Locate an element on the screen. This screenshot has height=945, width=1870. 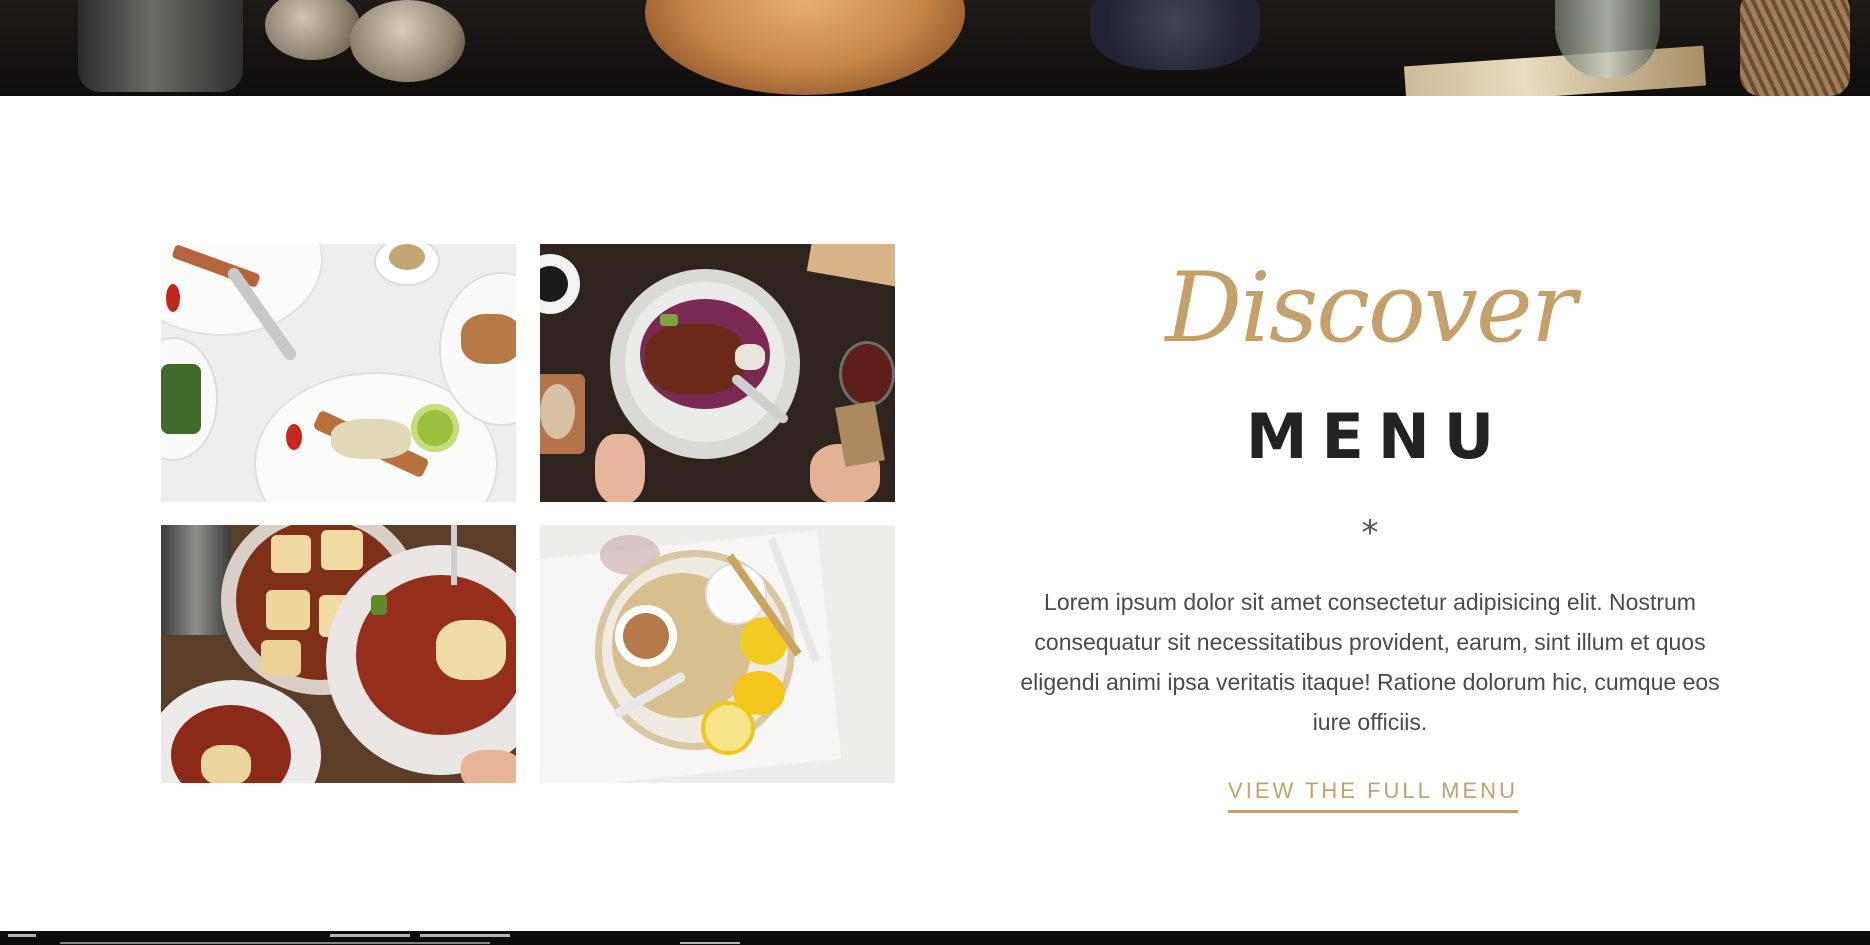
hero-image-strip is located at coordinates (935, 48).